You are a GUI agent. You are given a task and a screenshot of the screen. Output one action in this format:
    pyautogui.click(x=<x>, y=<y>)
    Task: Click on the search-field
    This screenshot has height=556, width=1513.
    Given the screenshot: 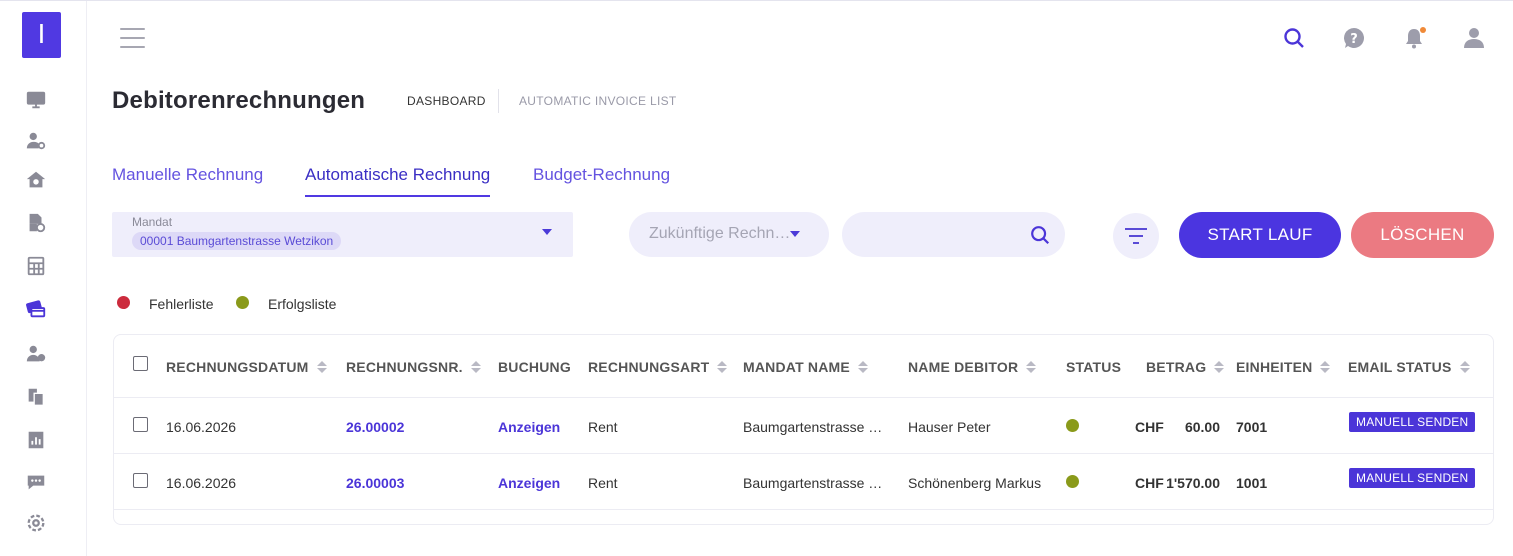 What is the action you would take?
    pyautogui.click(x=953, y=234)
    